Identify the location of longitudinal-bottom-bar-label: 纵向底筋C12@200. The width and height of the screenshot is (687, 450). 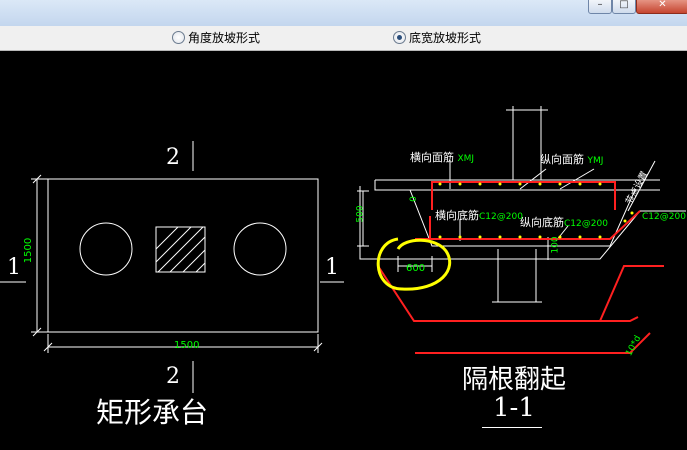
(564, 222).